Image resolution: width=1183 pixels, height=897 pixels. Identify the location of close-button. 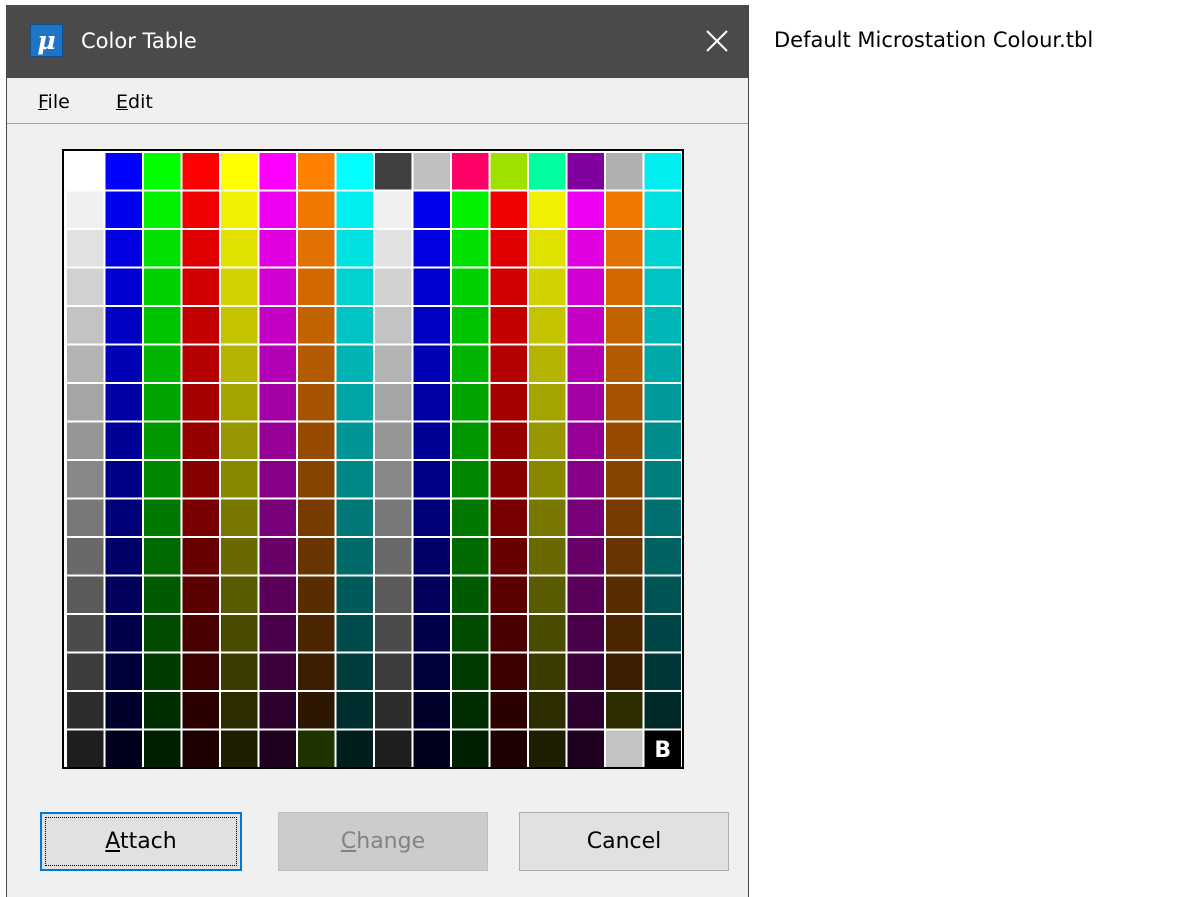
(718, 41).